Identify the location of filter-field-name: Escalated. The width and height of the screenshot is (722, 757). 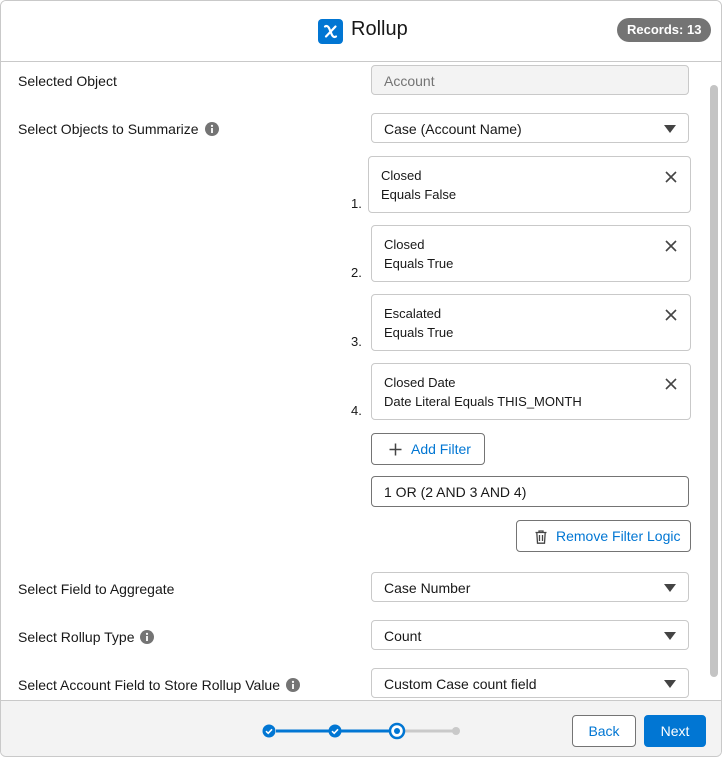
(413, 313).